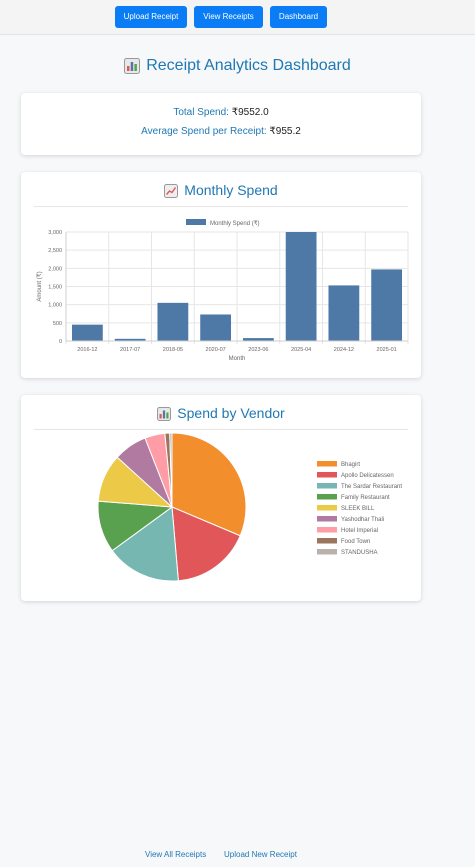 The image size is (475, 867). Describe the element at coordinates (248, 65) in the screenshot. I see `page-title-text: Receipt Analytics Dashboard` at that location.